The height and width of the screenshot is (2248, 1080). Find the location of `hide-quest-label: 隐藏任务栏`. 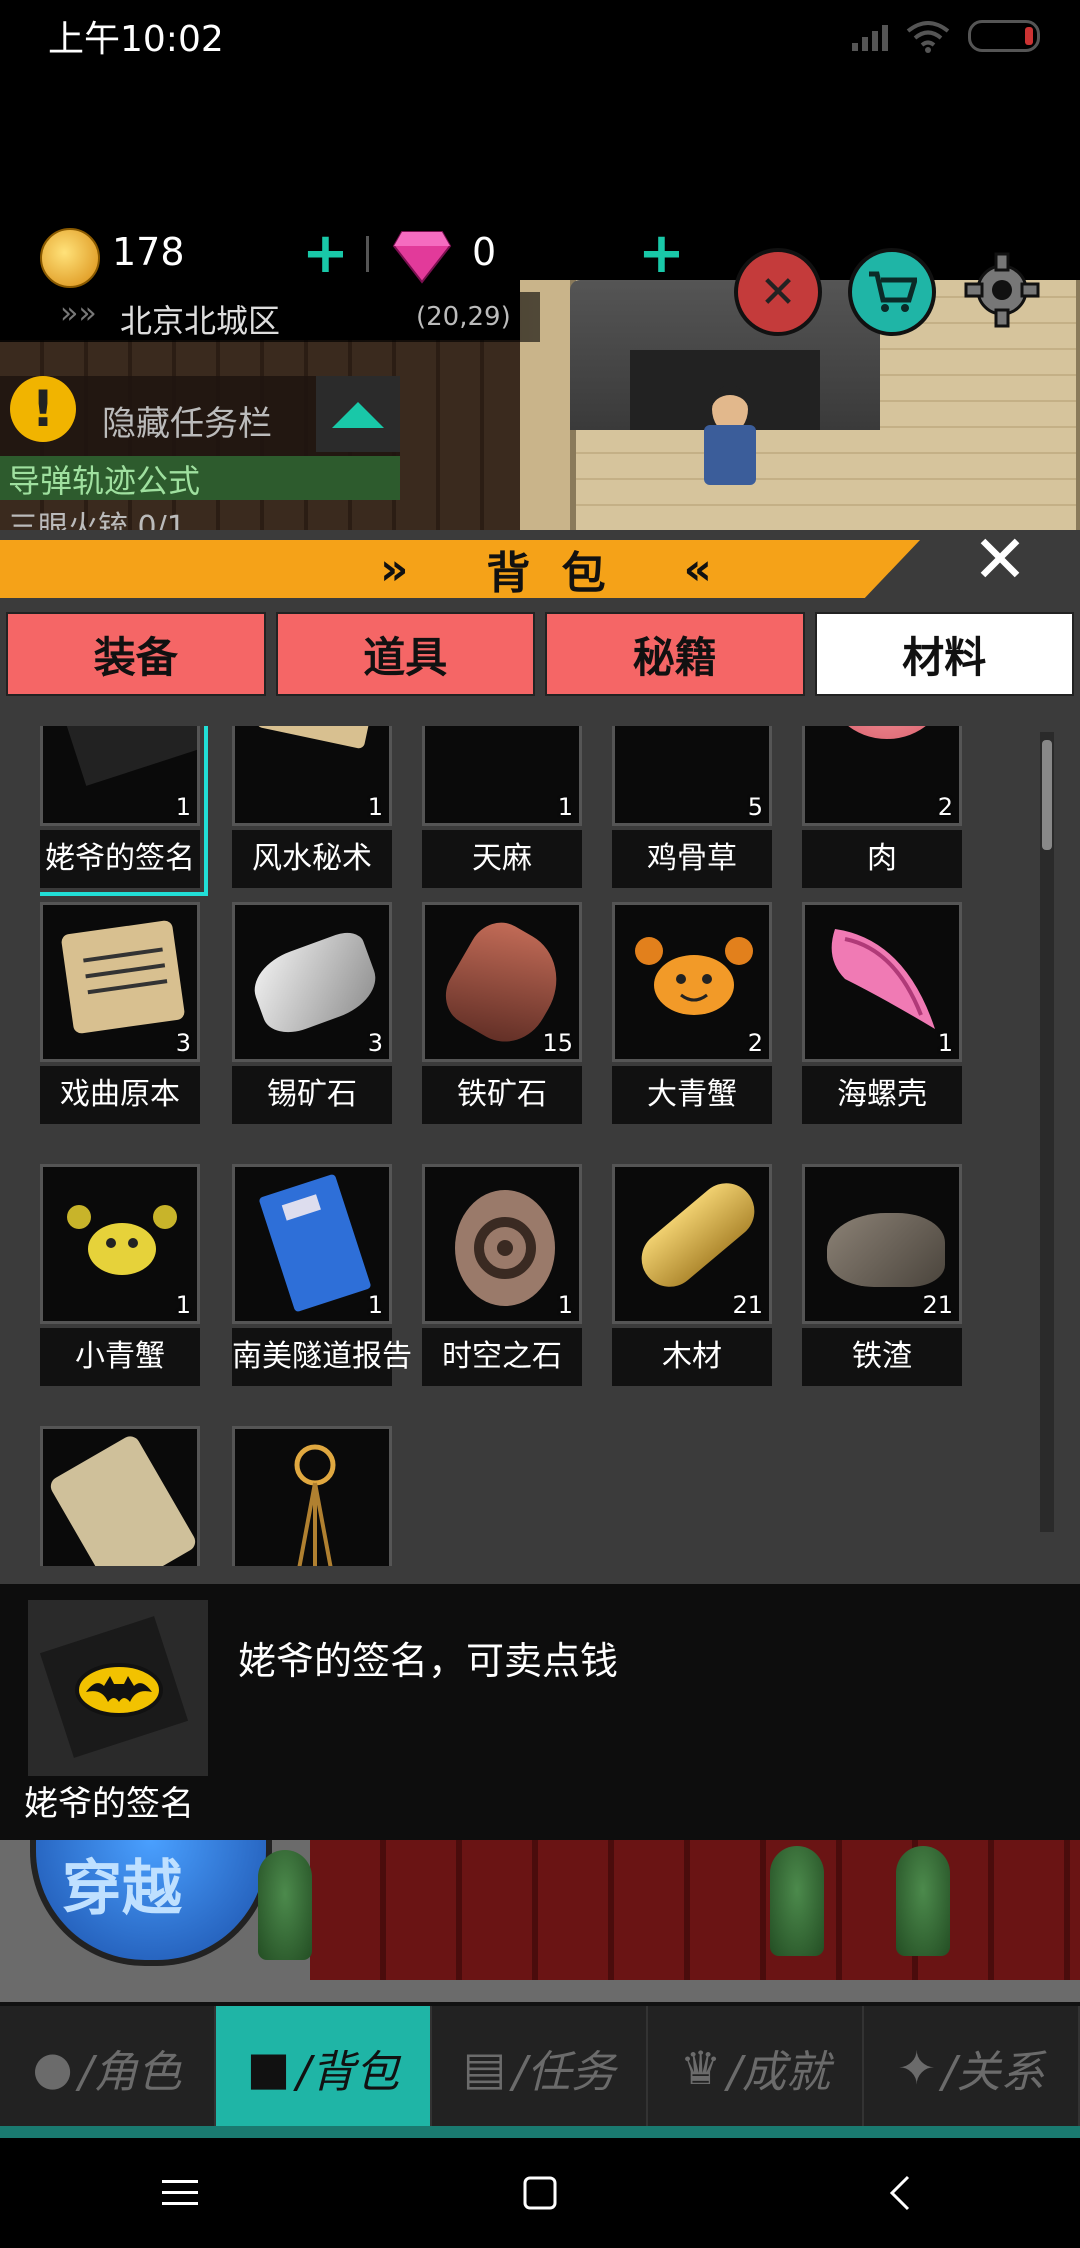

hide-quest-label: 隐藏任务栏 is located at coordinates (187, 420).